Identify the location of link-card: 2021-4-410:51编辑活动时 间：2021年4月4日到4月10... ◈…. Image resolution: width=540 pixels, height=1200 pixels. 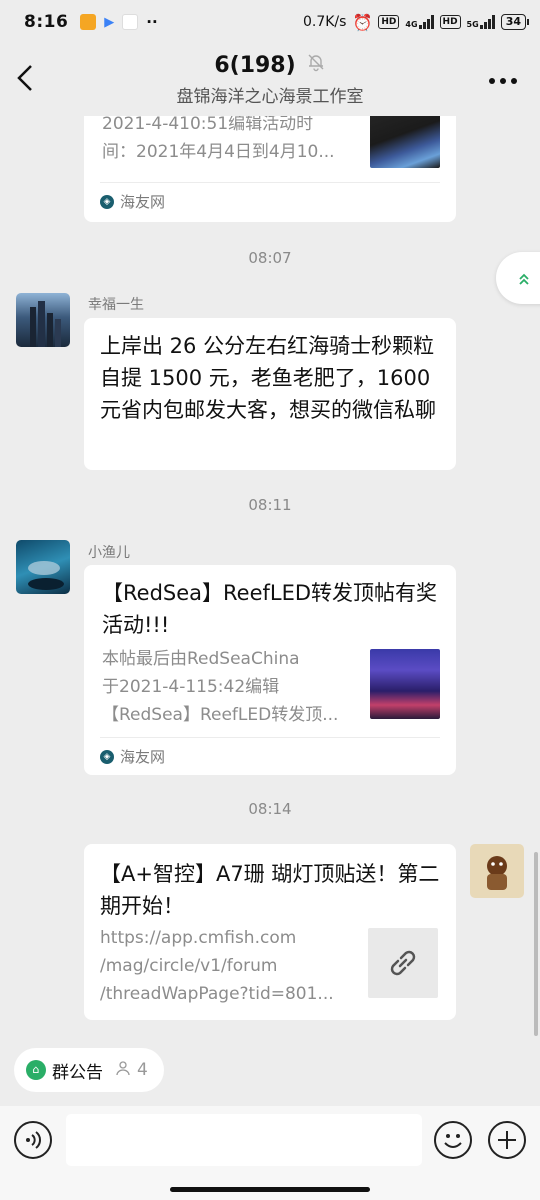
(270, 169).